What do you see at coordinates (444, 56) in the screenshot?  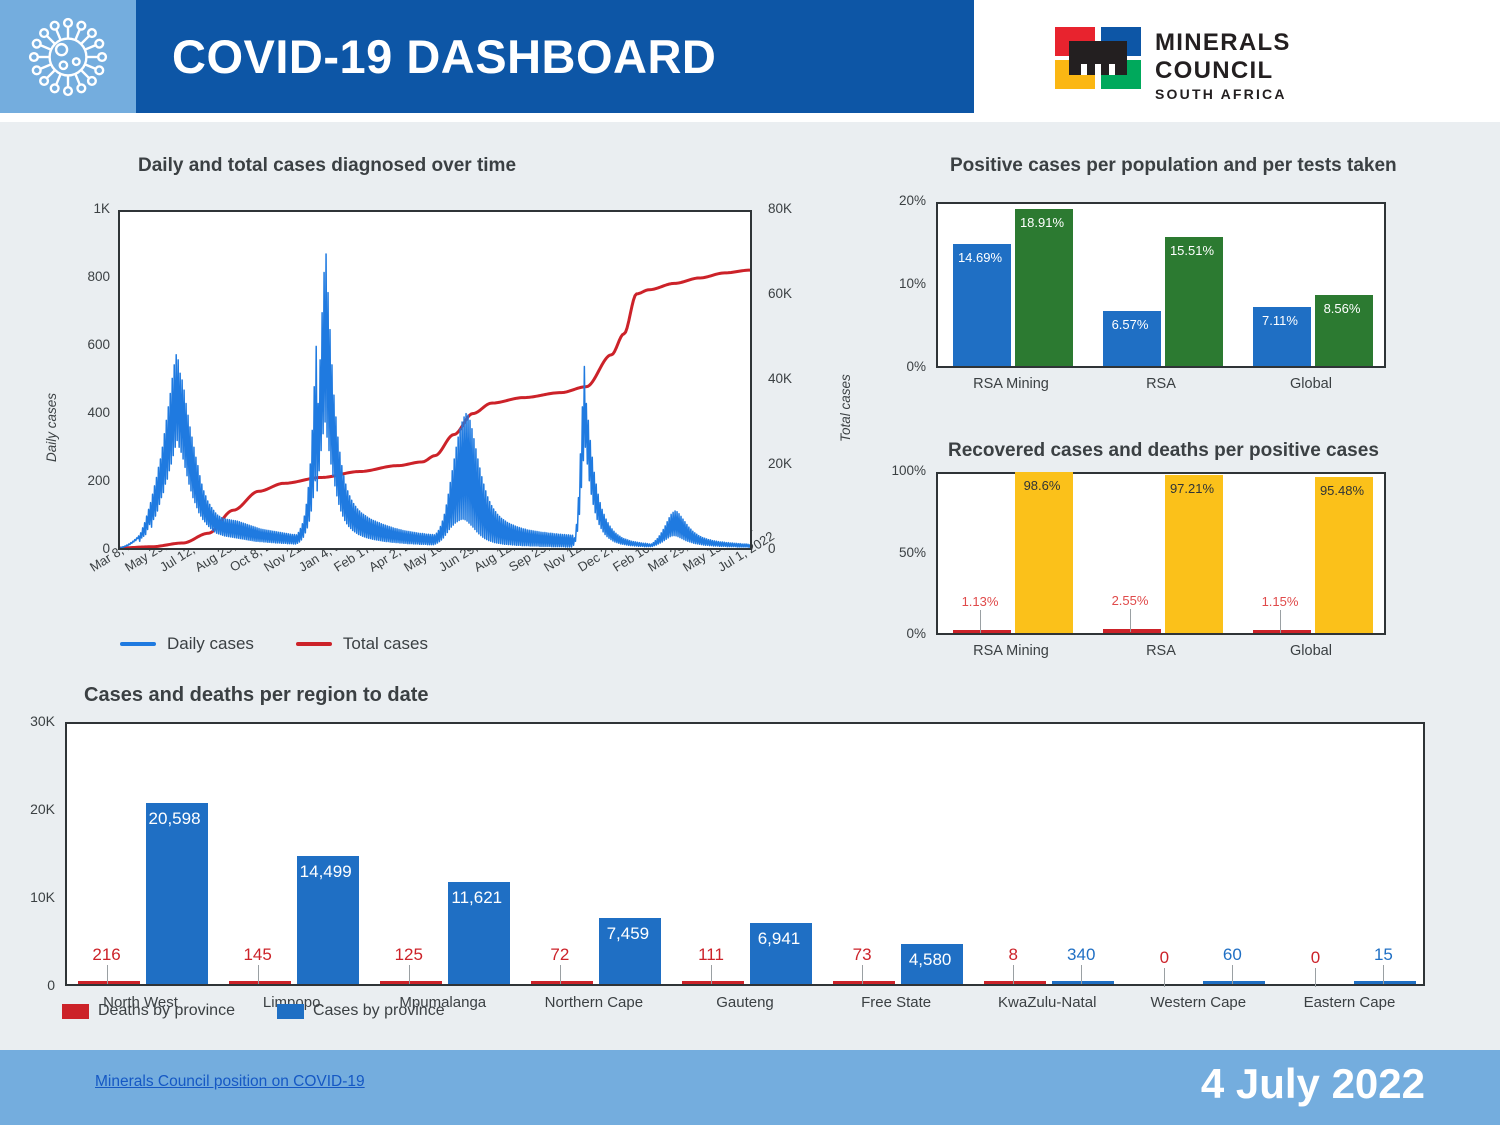 I see `page-title: COVID-19 DASHBOARD` at bounding box center [444, 56].